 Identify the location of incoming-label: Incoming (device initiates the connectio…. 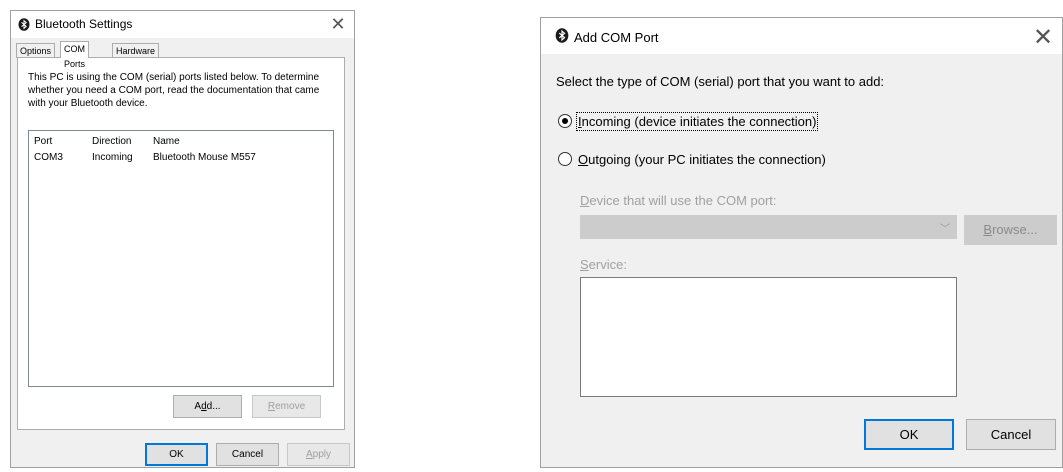
(697, 121).